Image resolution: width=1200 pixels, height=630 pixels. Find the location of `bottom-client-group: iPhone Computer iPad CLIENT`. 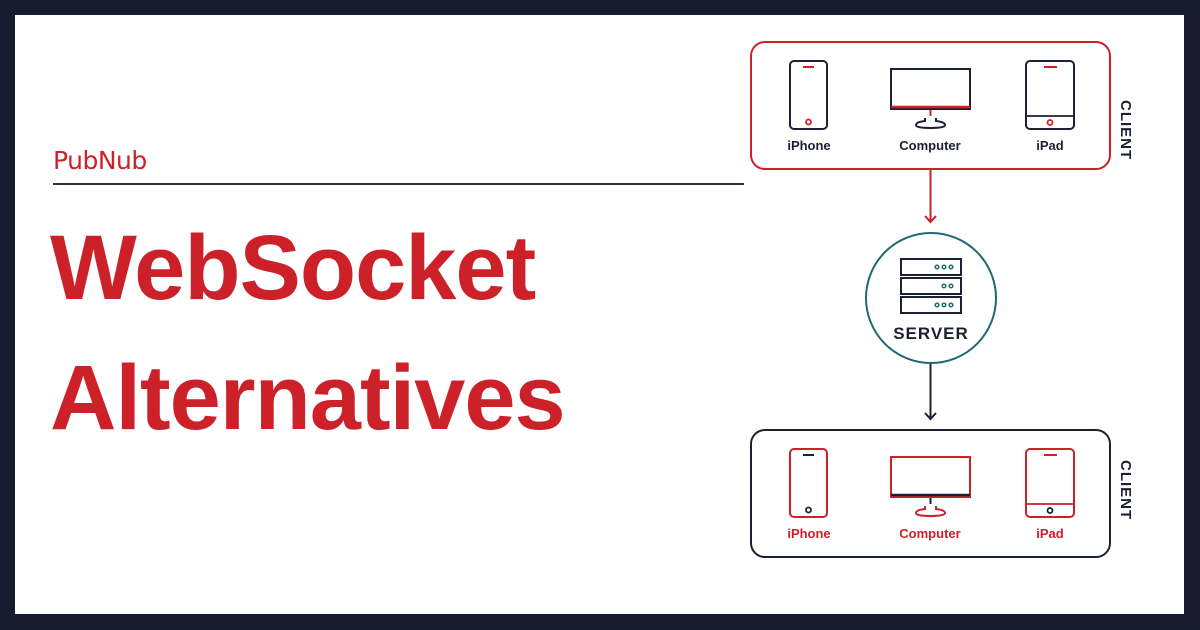

bottom-client-group: iPhone Computer iPad CLIENT is located at coordinates (942, 493).